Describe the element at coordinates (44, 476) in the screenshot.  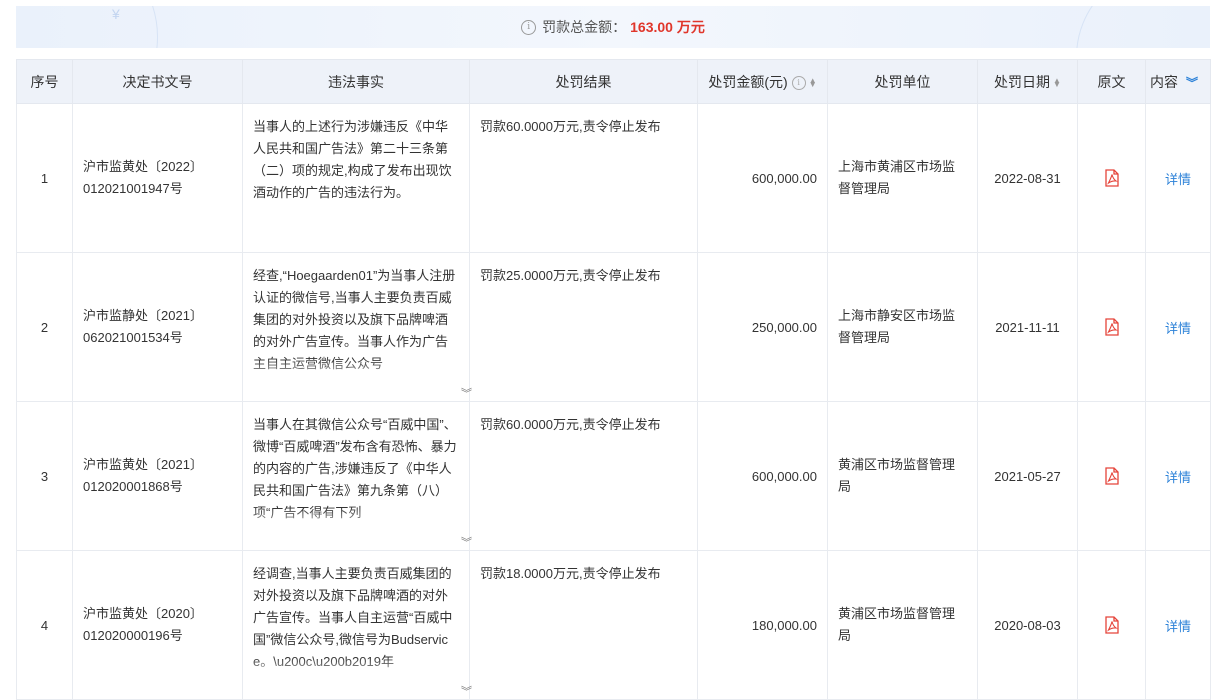
I see `row-index: 3` at that location.